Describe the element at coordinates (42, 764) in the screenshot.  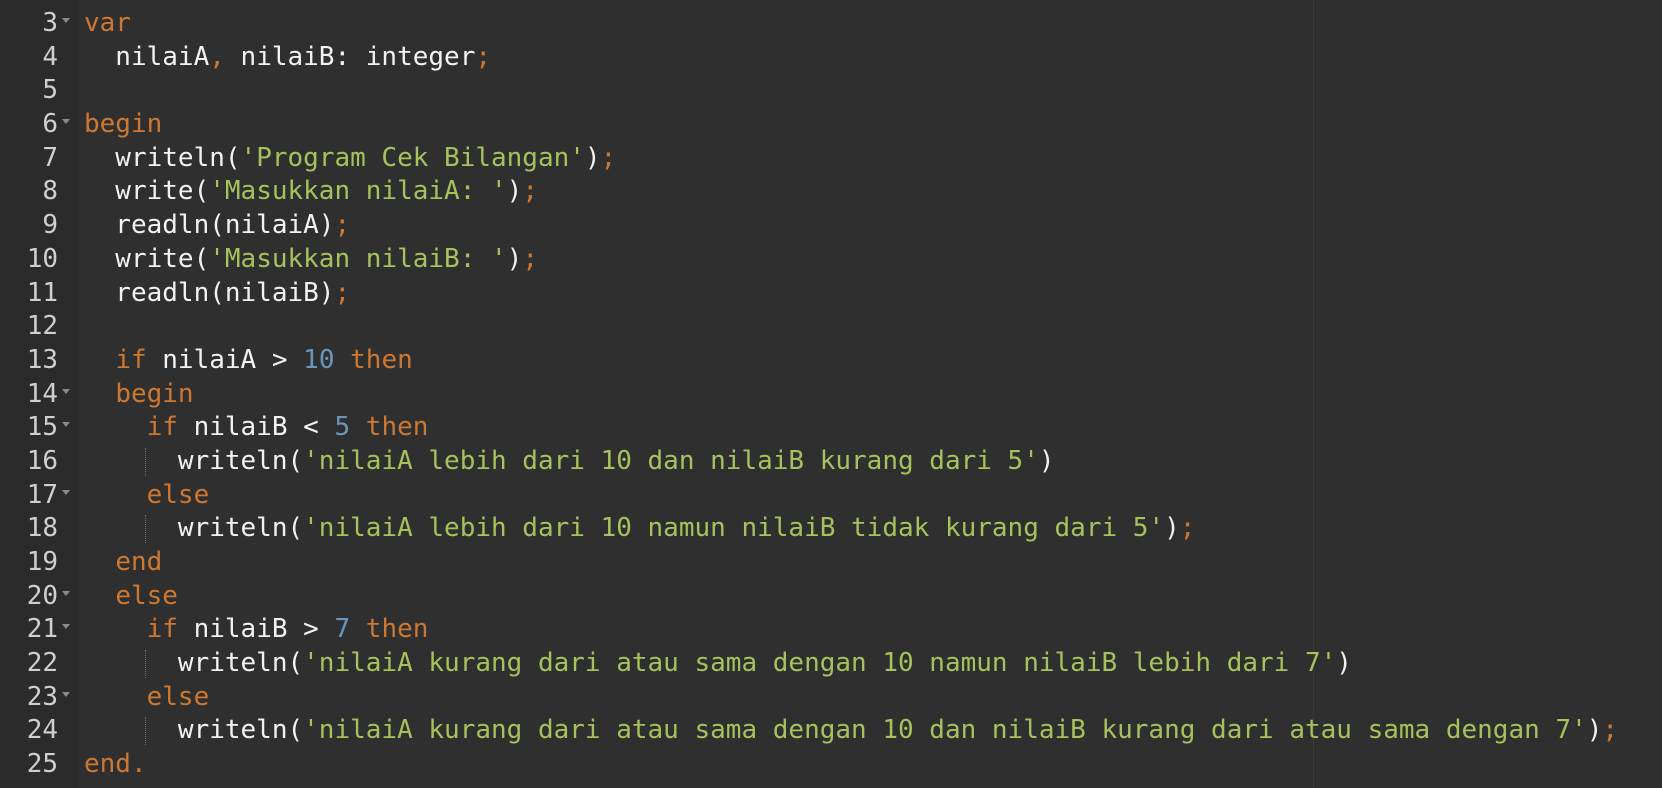
I see `line-number: 25` at that location.